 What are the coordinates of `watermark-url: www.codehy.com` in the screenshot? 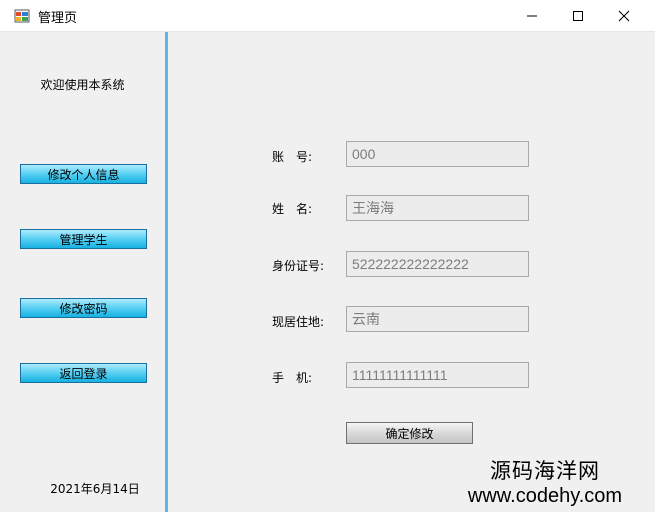 It's located at (545, 496).